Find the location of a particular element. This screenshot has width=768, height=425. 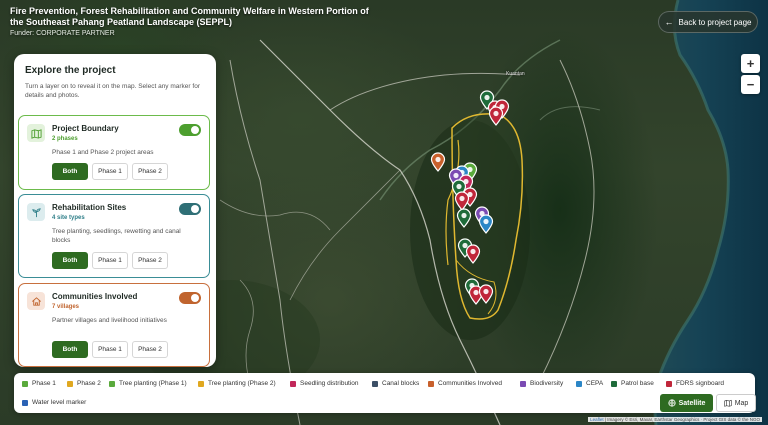

legend-label: Tree planting (Phase 2) is located at coordinates (242, 383).